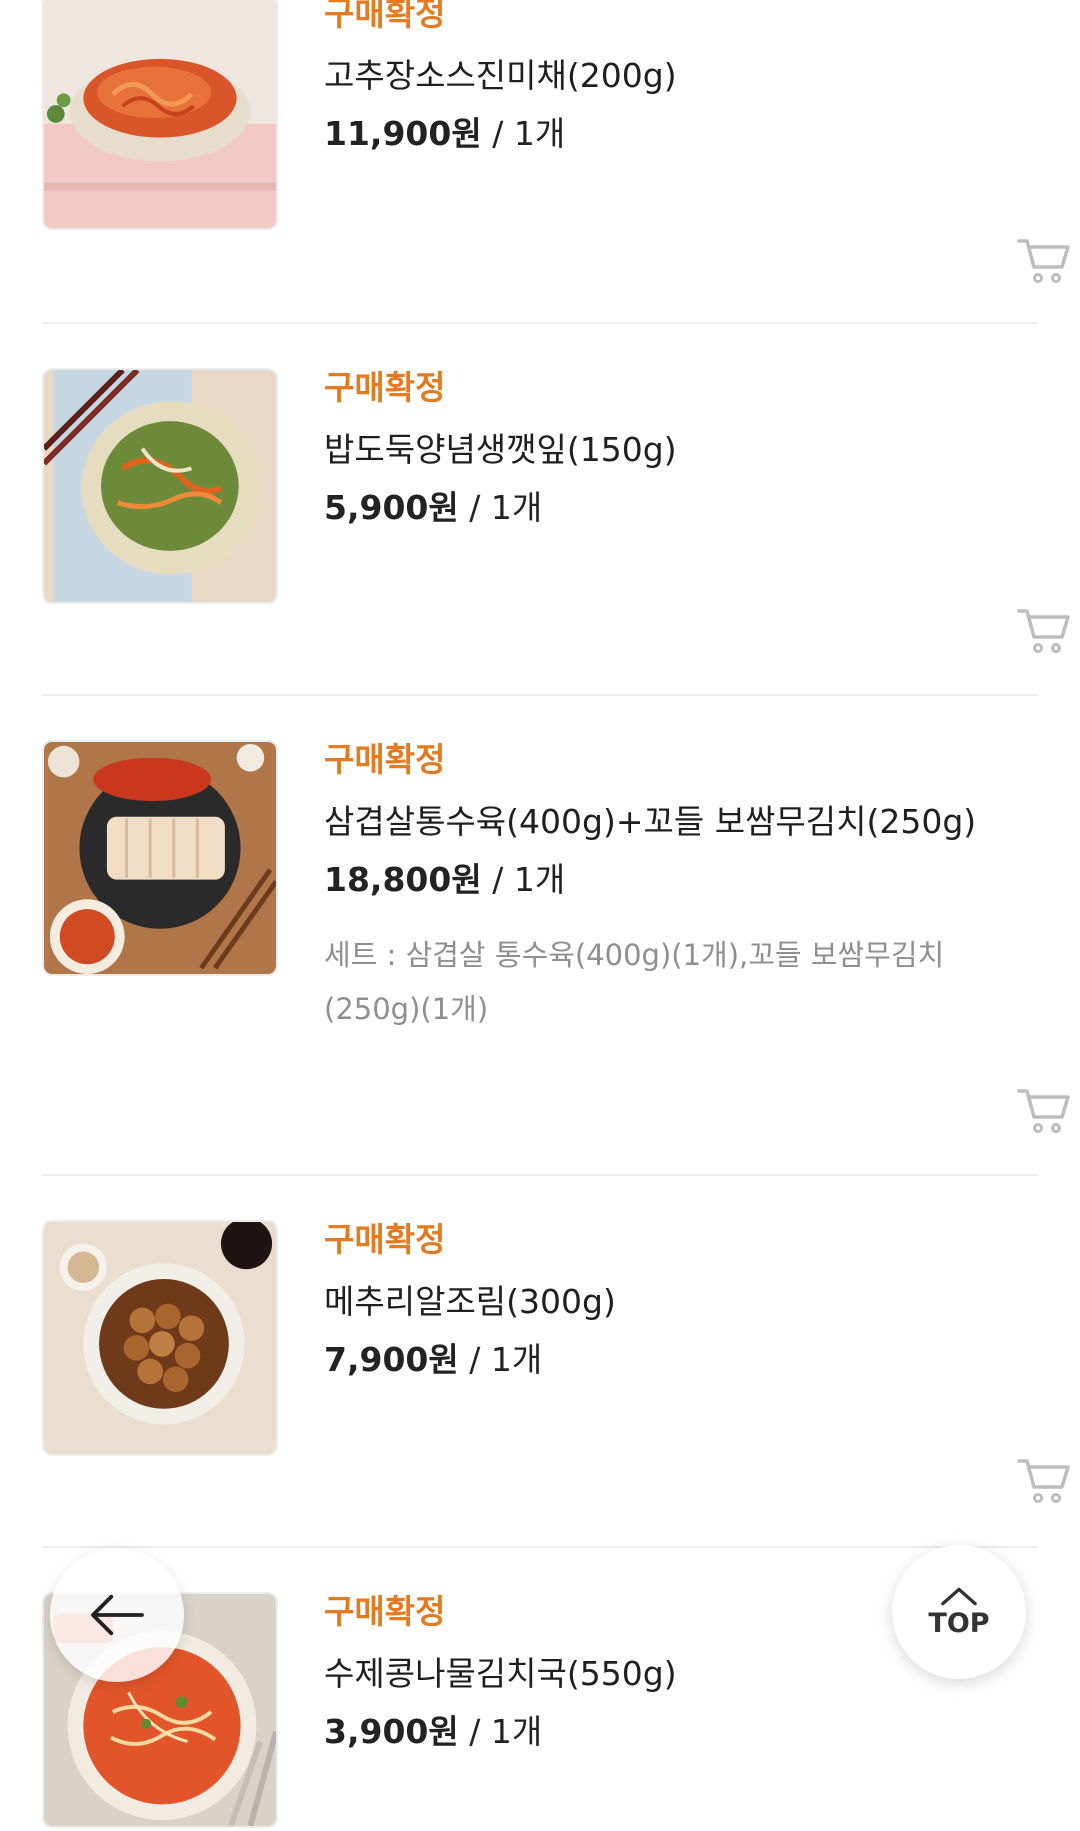 This screenshot has height=1831, width=1080. What do you see at coordinates (681, 1302) in the screenshot?
I see `product-name: 메추리알조림(300g)` at bounding box center [681, 1302].